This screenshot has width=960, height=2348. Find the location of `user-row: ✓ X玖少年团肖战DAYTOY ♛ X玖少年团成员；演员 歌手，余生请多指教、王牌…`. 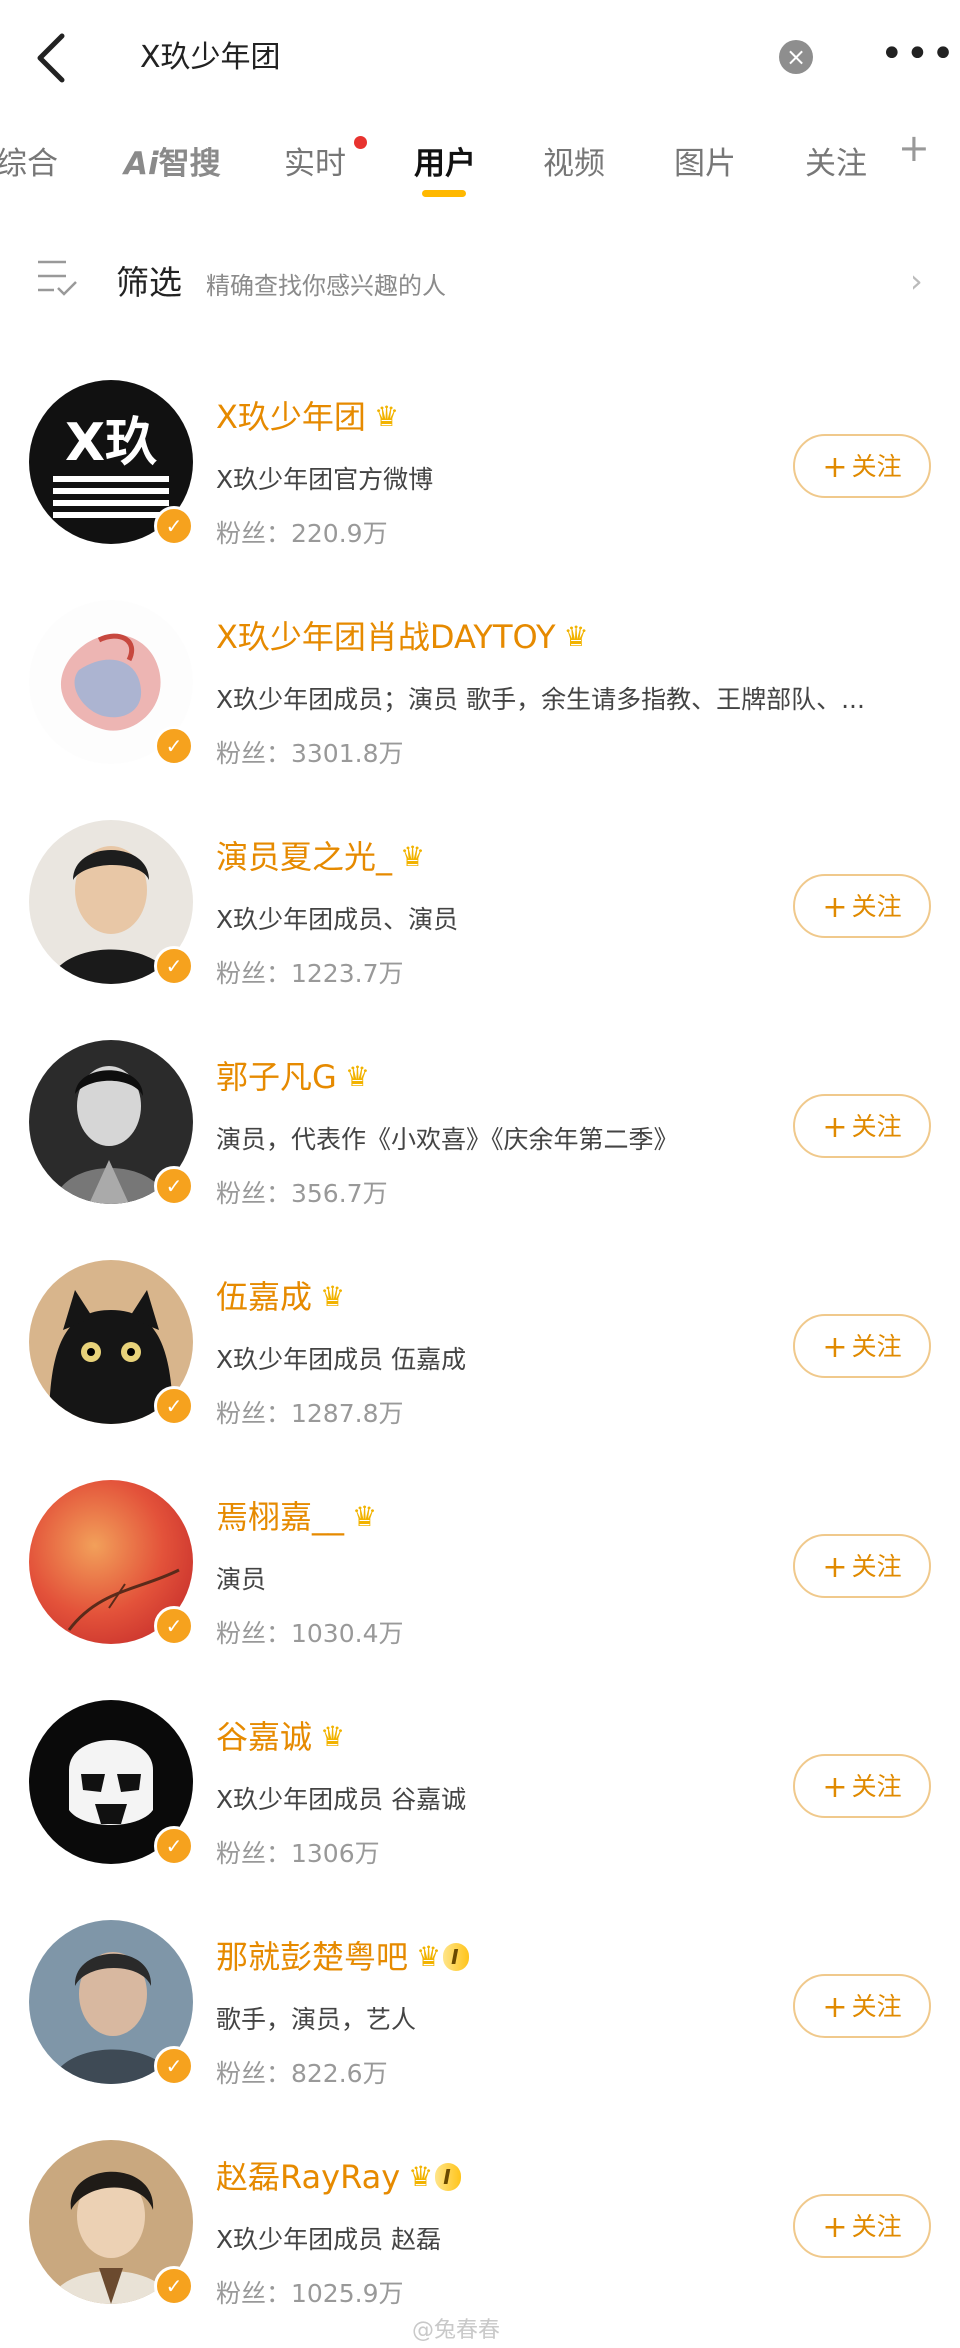

user-row: ✓ X玖少年团肖战DAYTOY ♛ X玖少年团成员；演员 歌手，余生请多指教、王牌… is located at coordinates (480, 686).